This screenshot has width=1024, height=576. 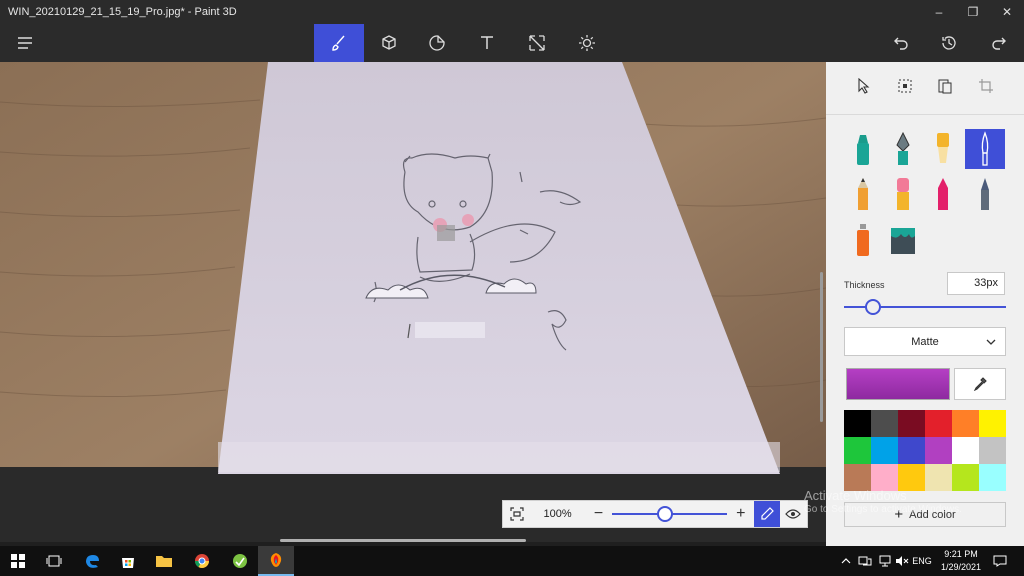 What do you see at coordinates (793, 514) in the screenshot?
I see `view-mode-button` at bounding box center [793, 514].